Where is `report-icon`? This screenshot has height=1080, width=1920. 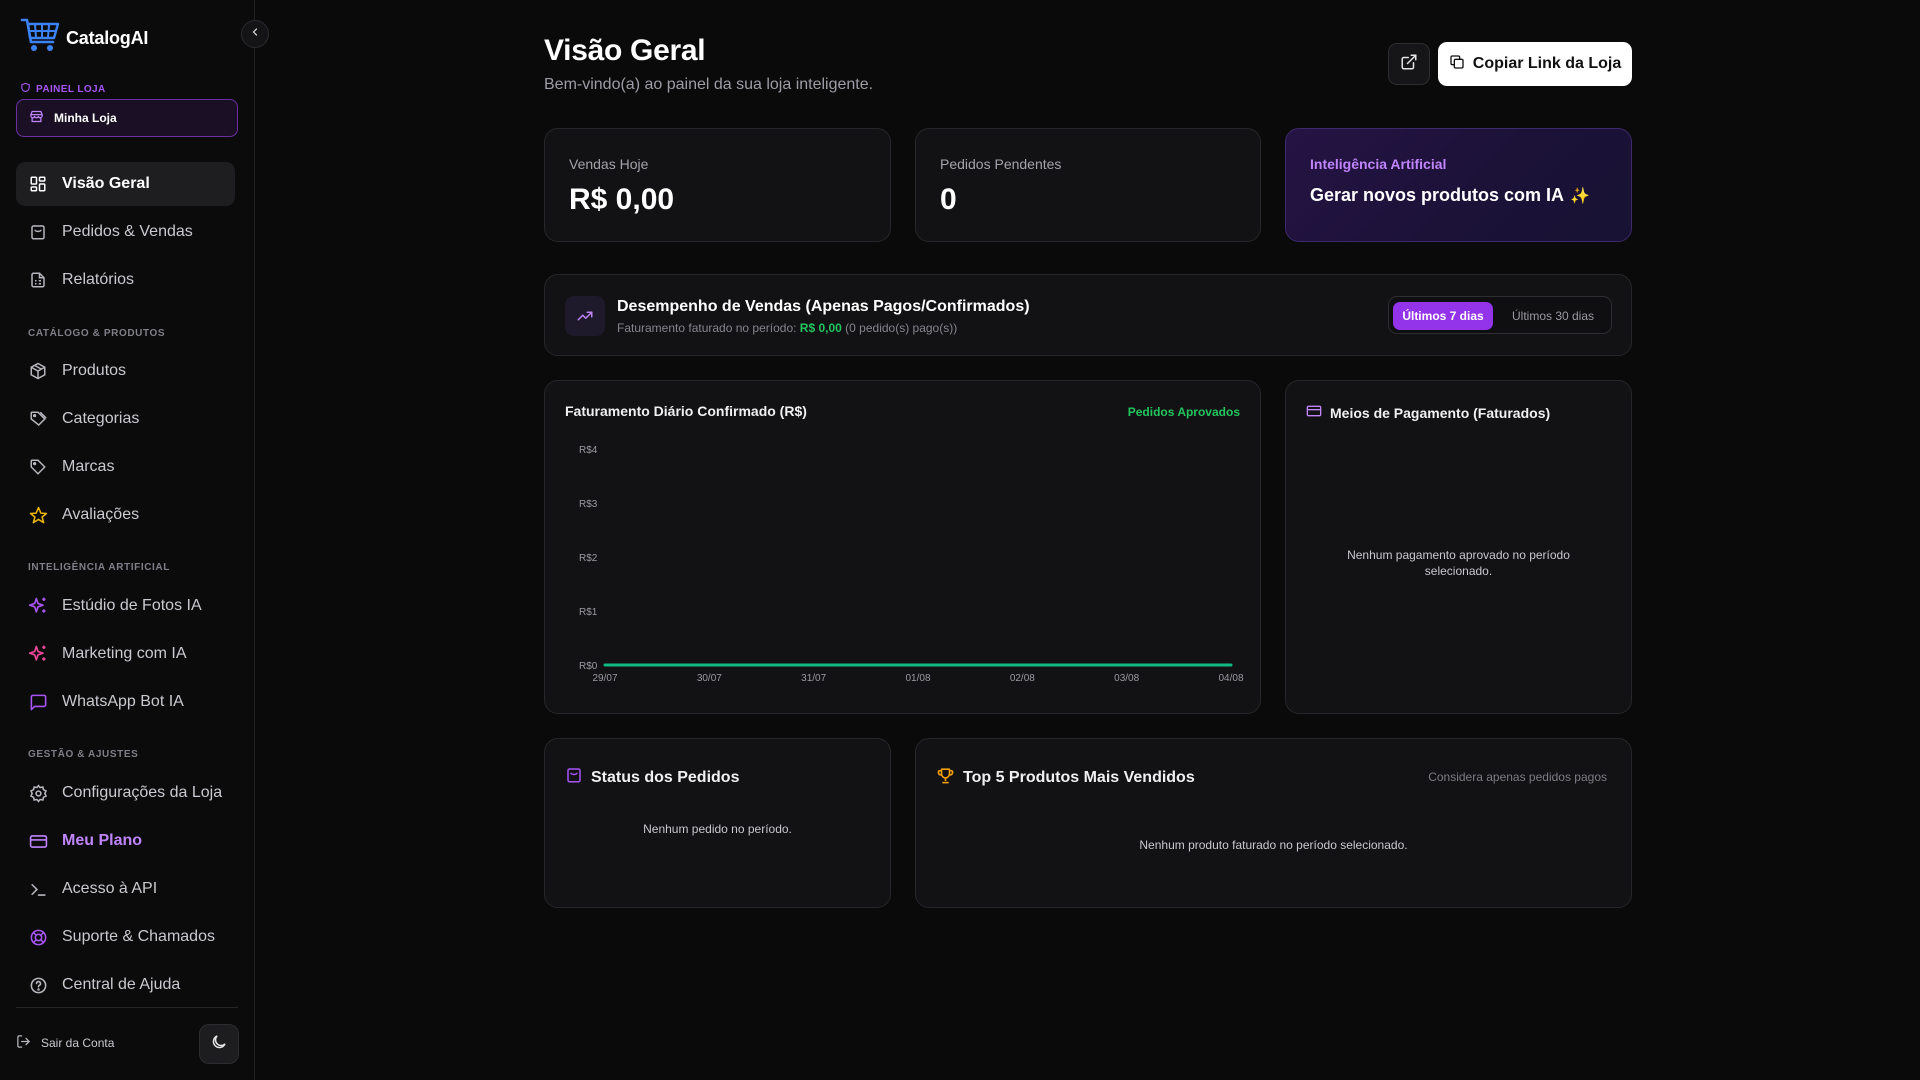 report-icon is located at coordinates (38, 280).